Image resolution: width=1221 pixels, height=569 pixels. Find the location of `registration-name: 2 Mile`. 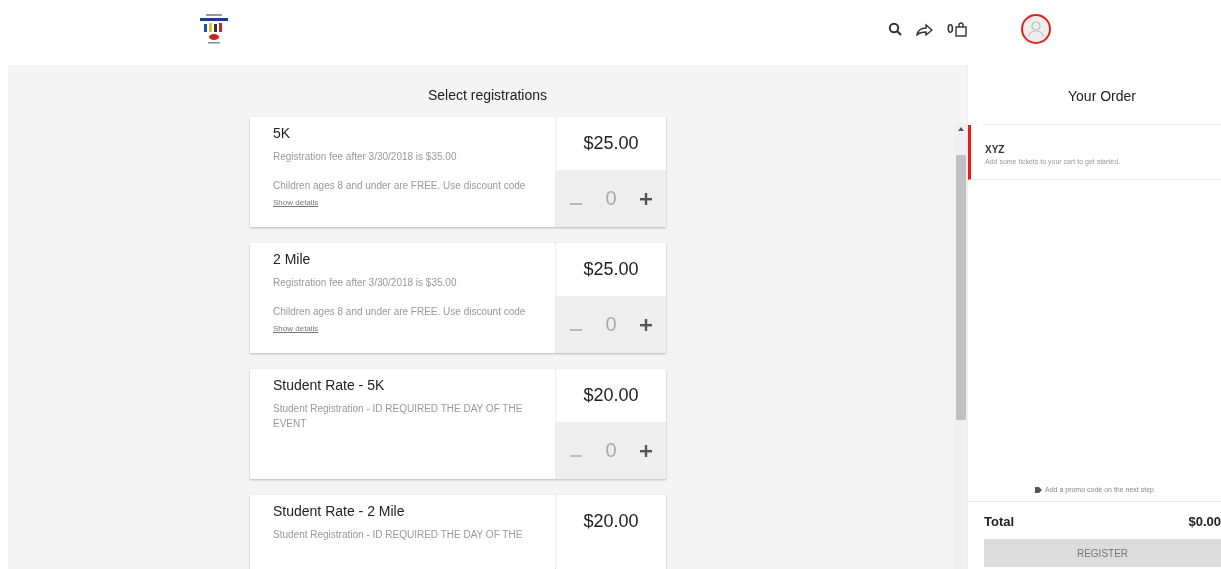

registration-name: 2 Mile is located at coordinates (292, 259).